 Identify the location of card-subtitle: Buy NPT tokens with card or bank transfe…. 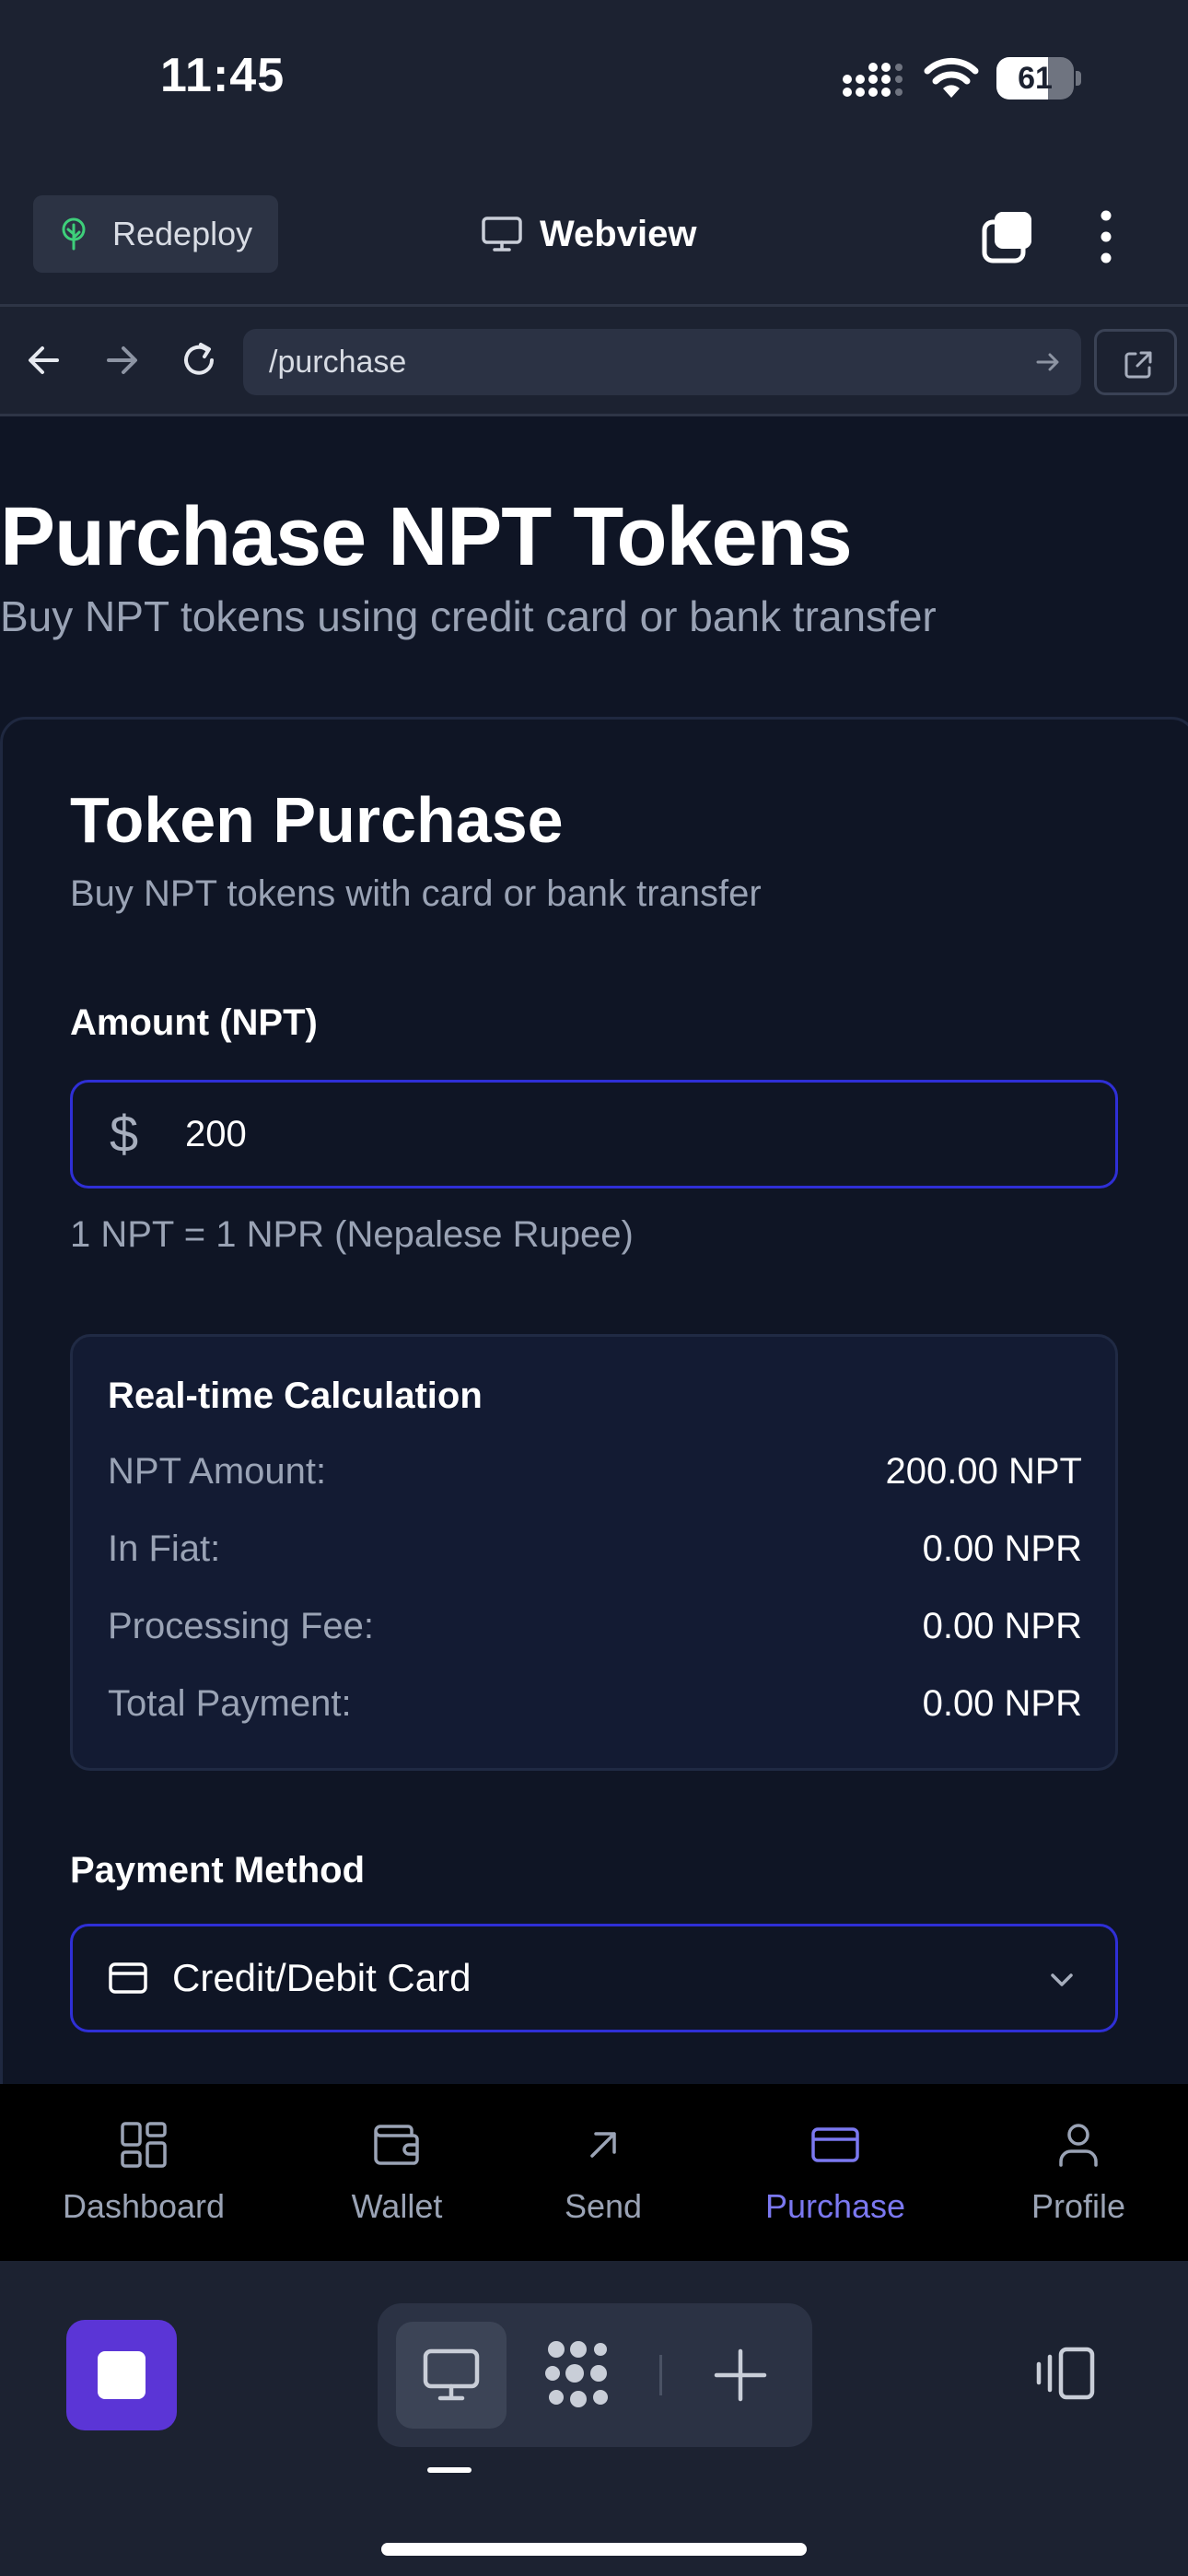
(416, 893).